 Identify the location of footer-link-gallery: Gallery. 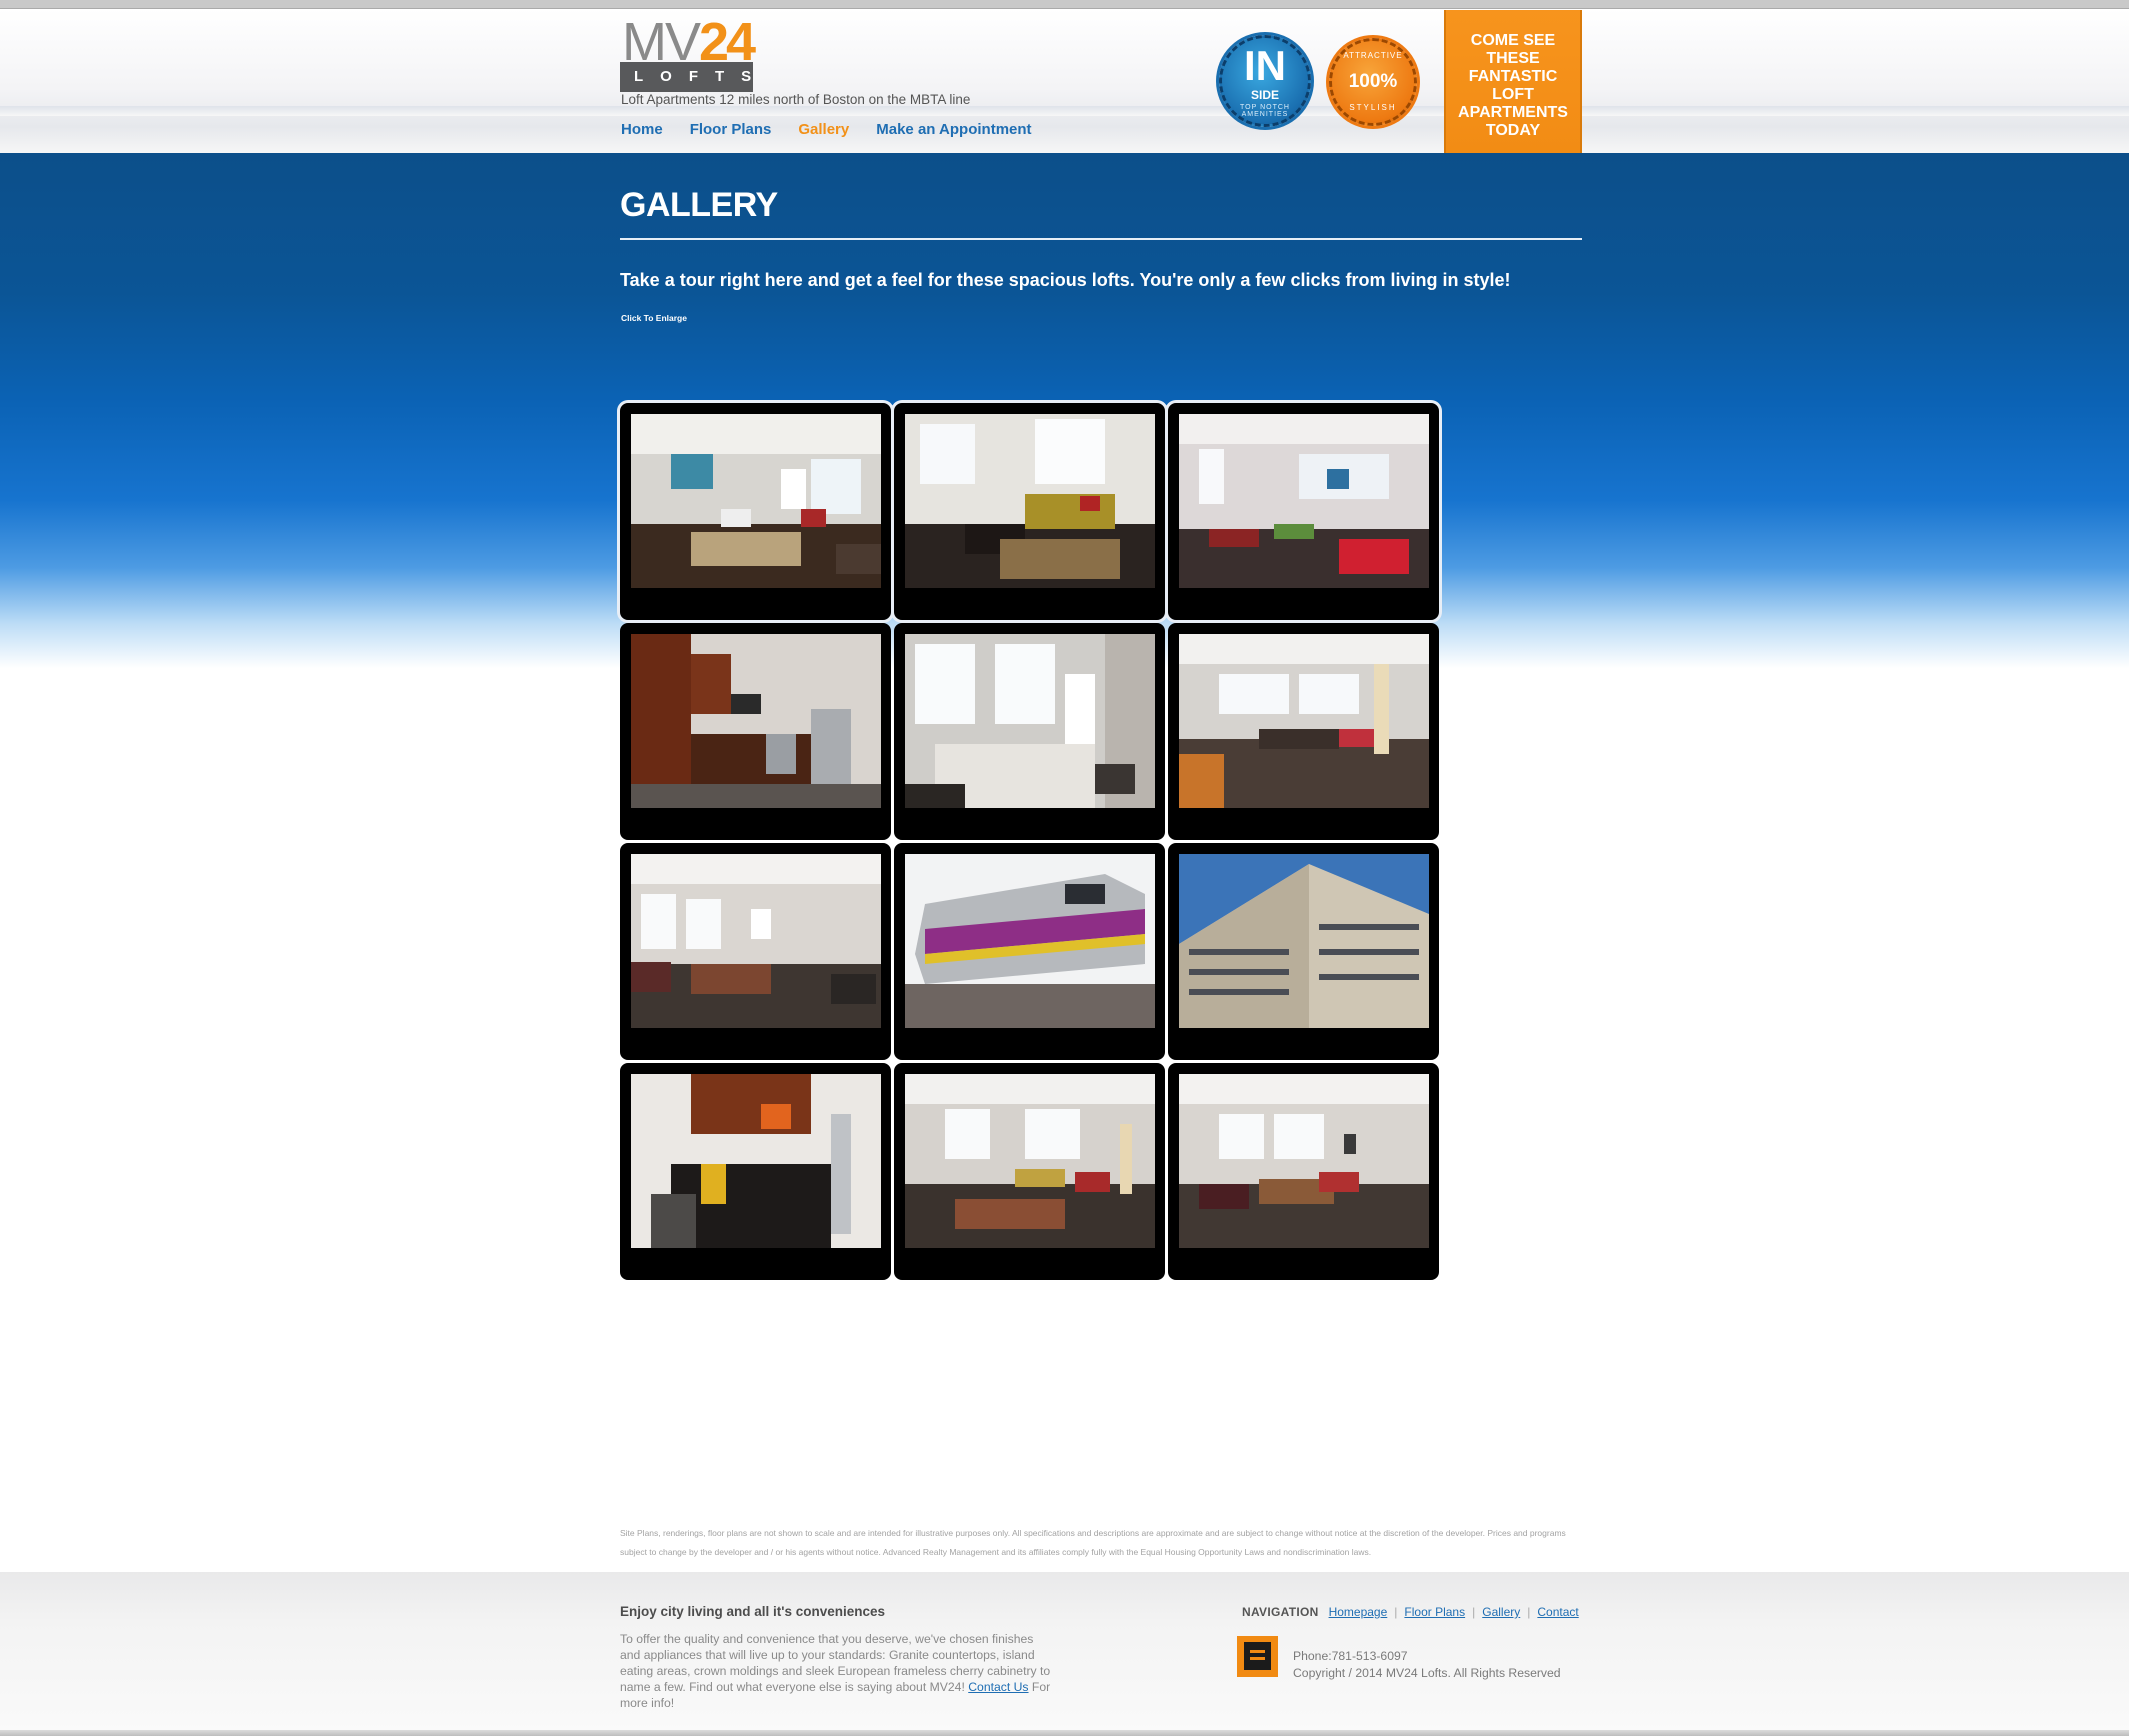
(1501, 1612).